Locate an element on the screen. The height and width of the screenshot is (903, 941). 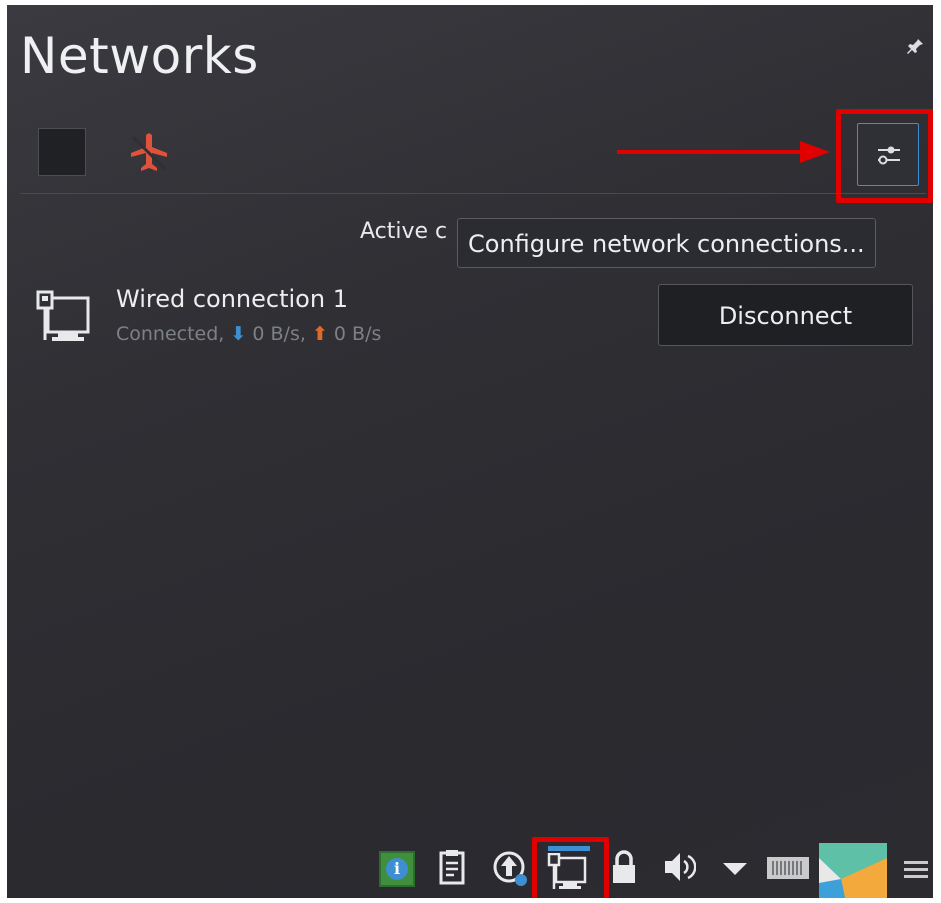
pin-icon is located at coordinates (915, 49).